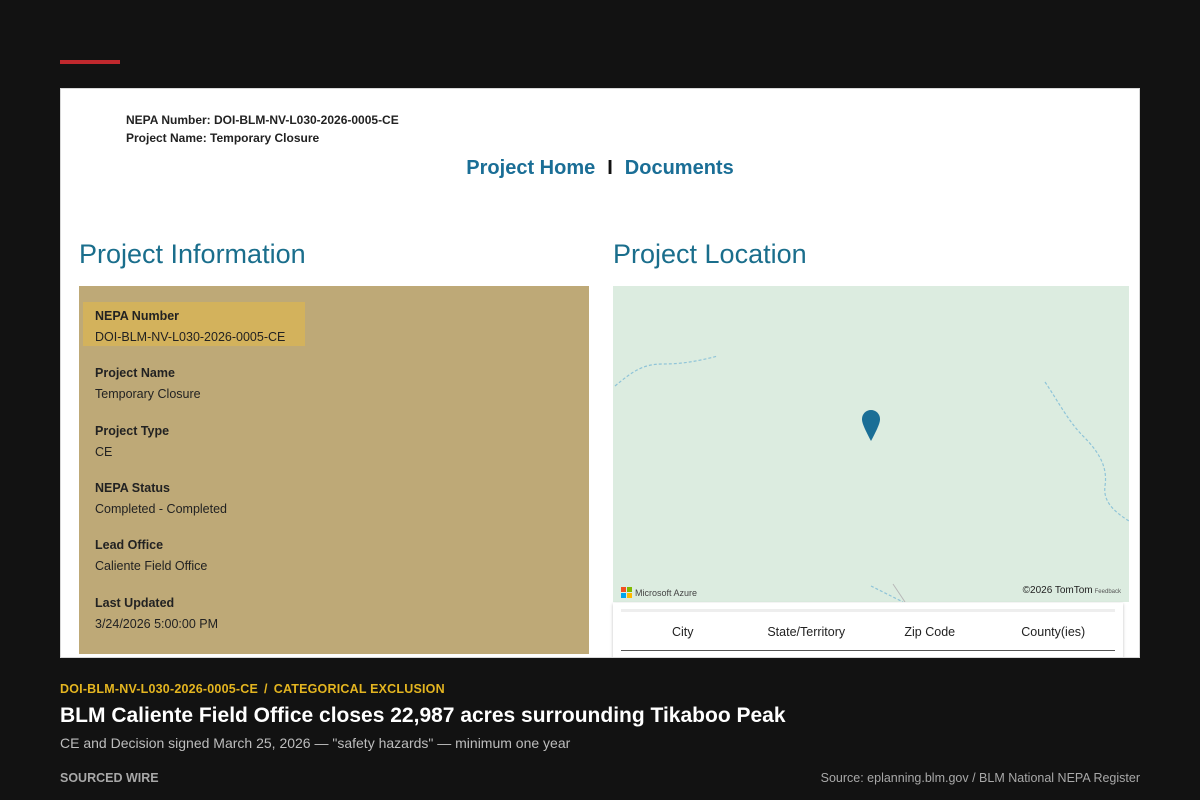  Describe the element at coordinates (190, 337) in the screenshot. I see `field-value: DOI-BLM-NV-L030-2026-0005-CE` at that location.